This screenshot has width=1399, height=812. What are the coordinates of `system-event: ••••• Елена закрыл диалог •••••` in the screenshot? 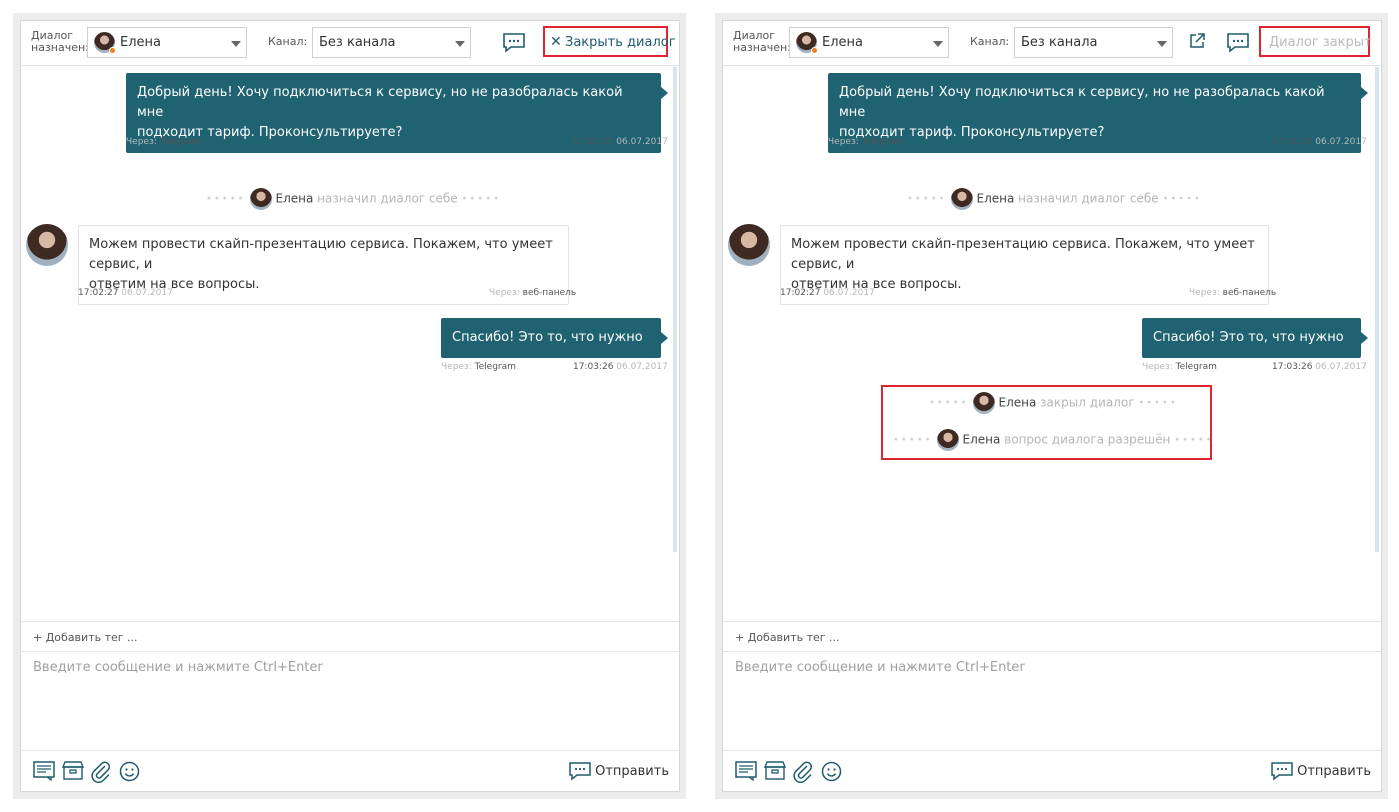 It's located at (1053, 403).